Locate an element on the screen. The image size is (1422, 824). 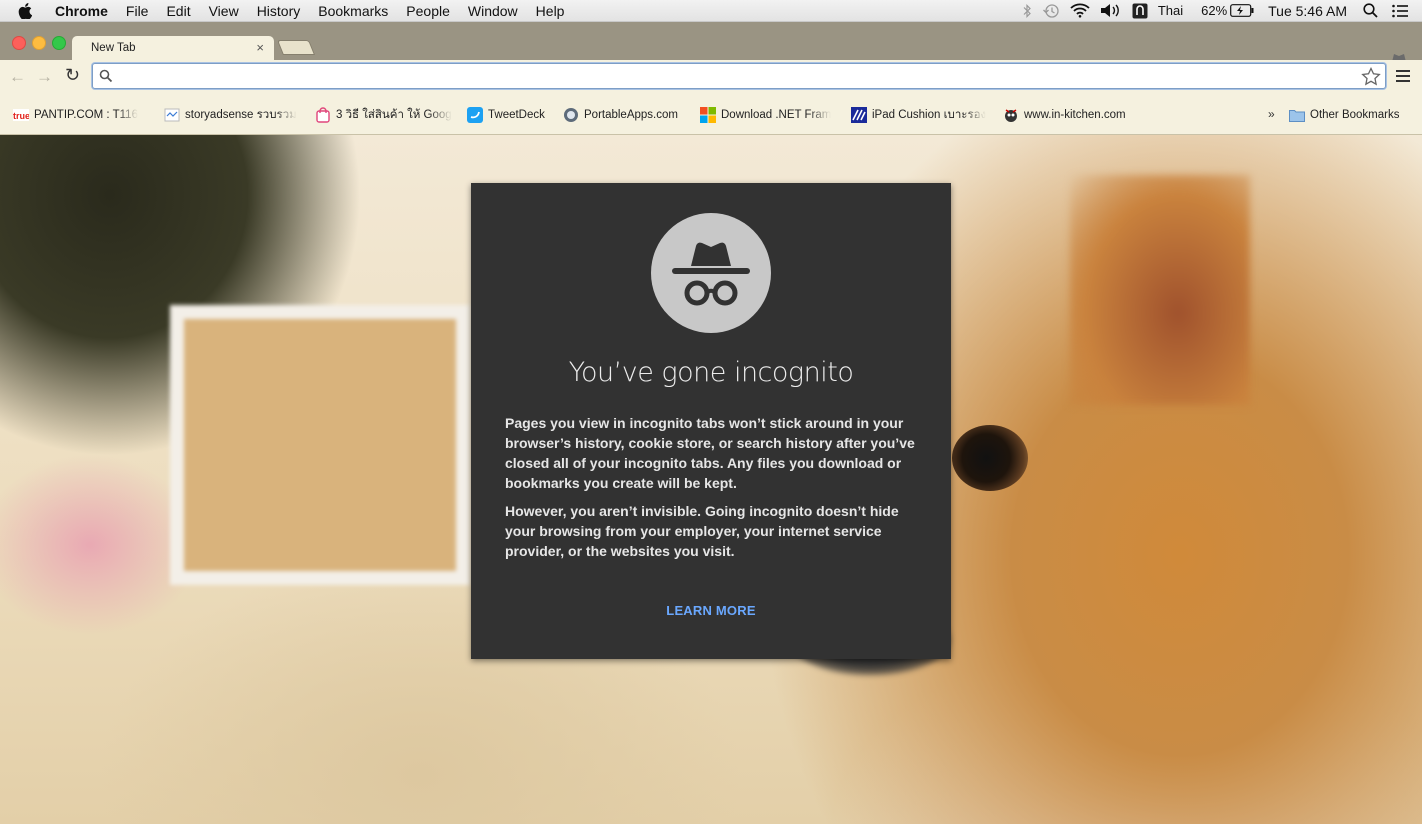
zoom-window-button is located at coordinates (59, 43).